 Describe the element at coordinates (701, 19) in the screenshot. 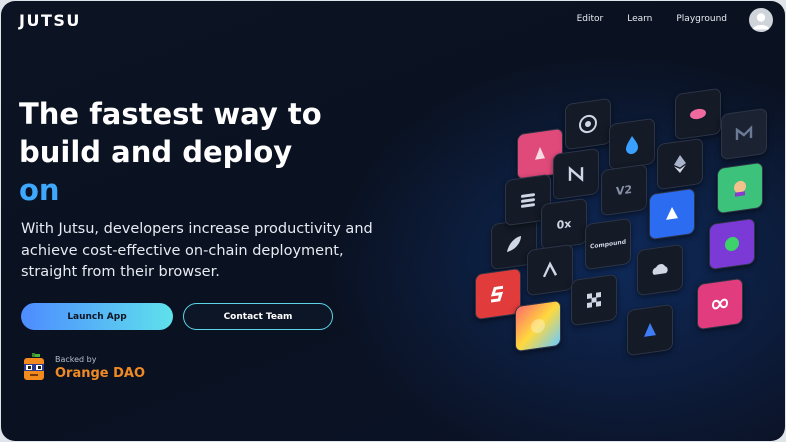

I see `nav-playground: Playground` at that location.